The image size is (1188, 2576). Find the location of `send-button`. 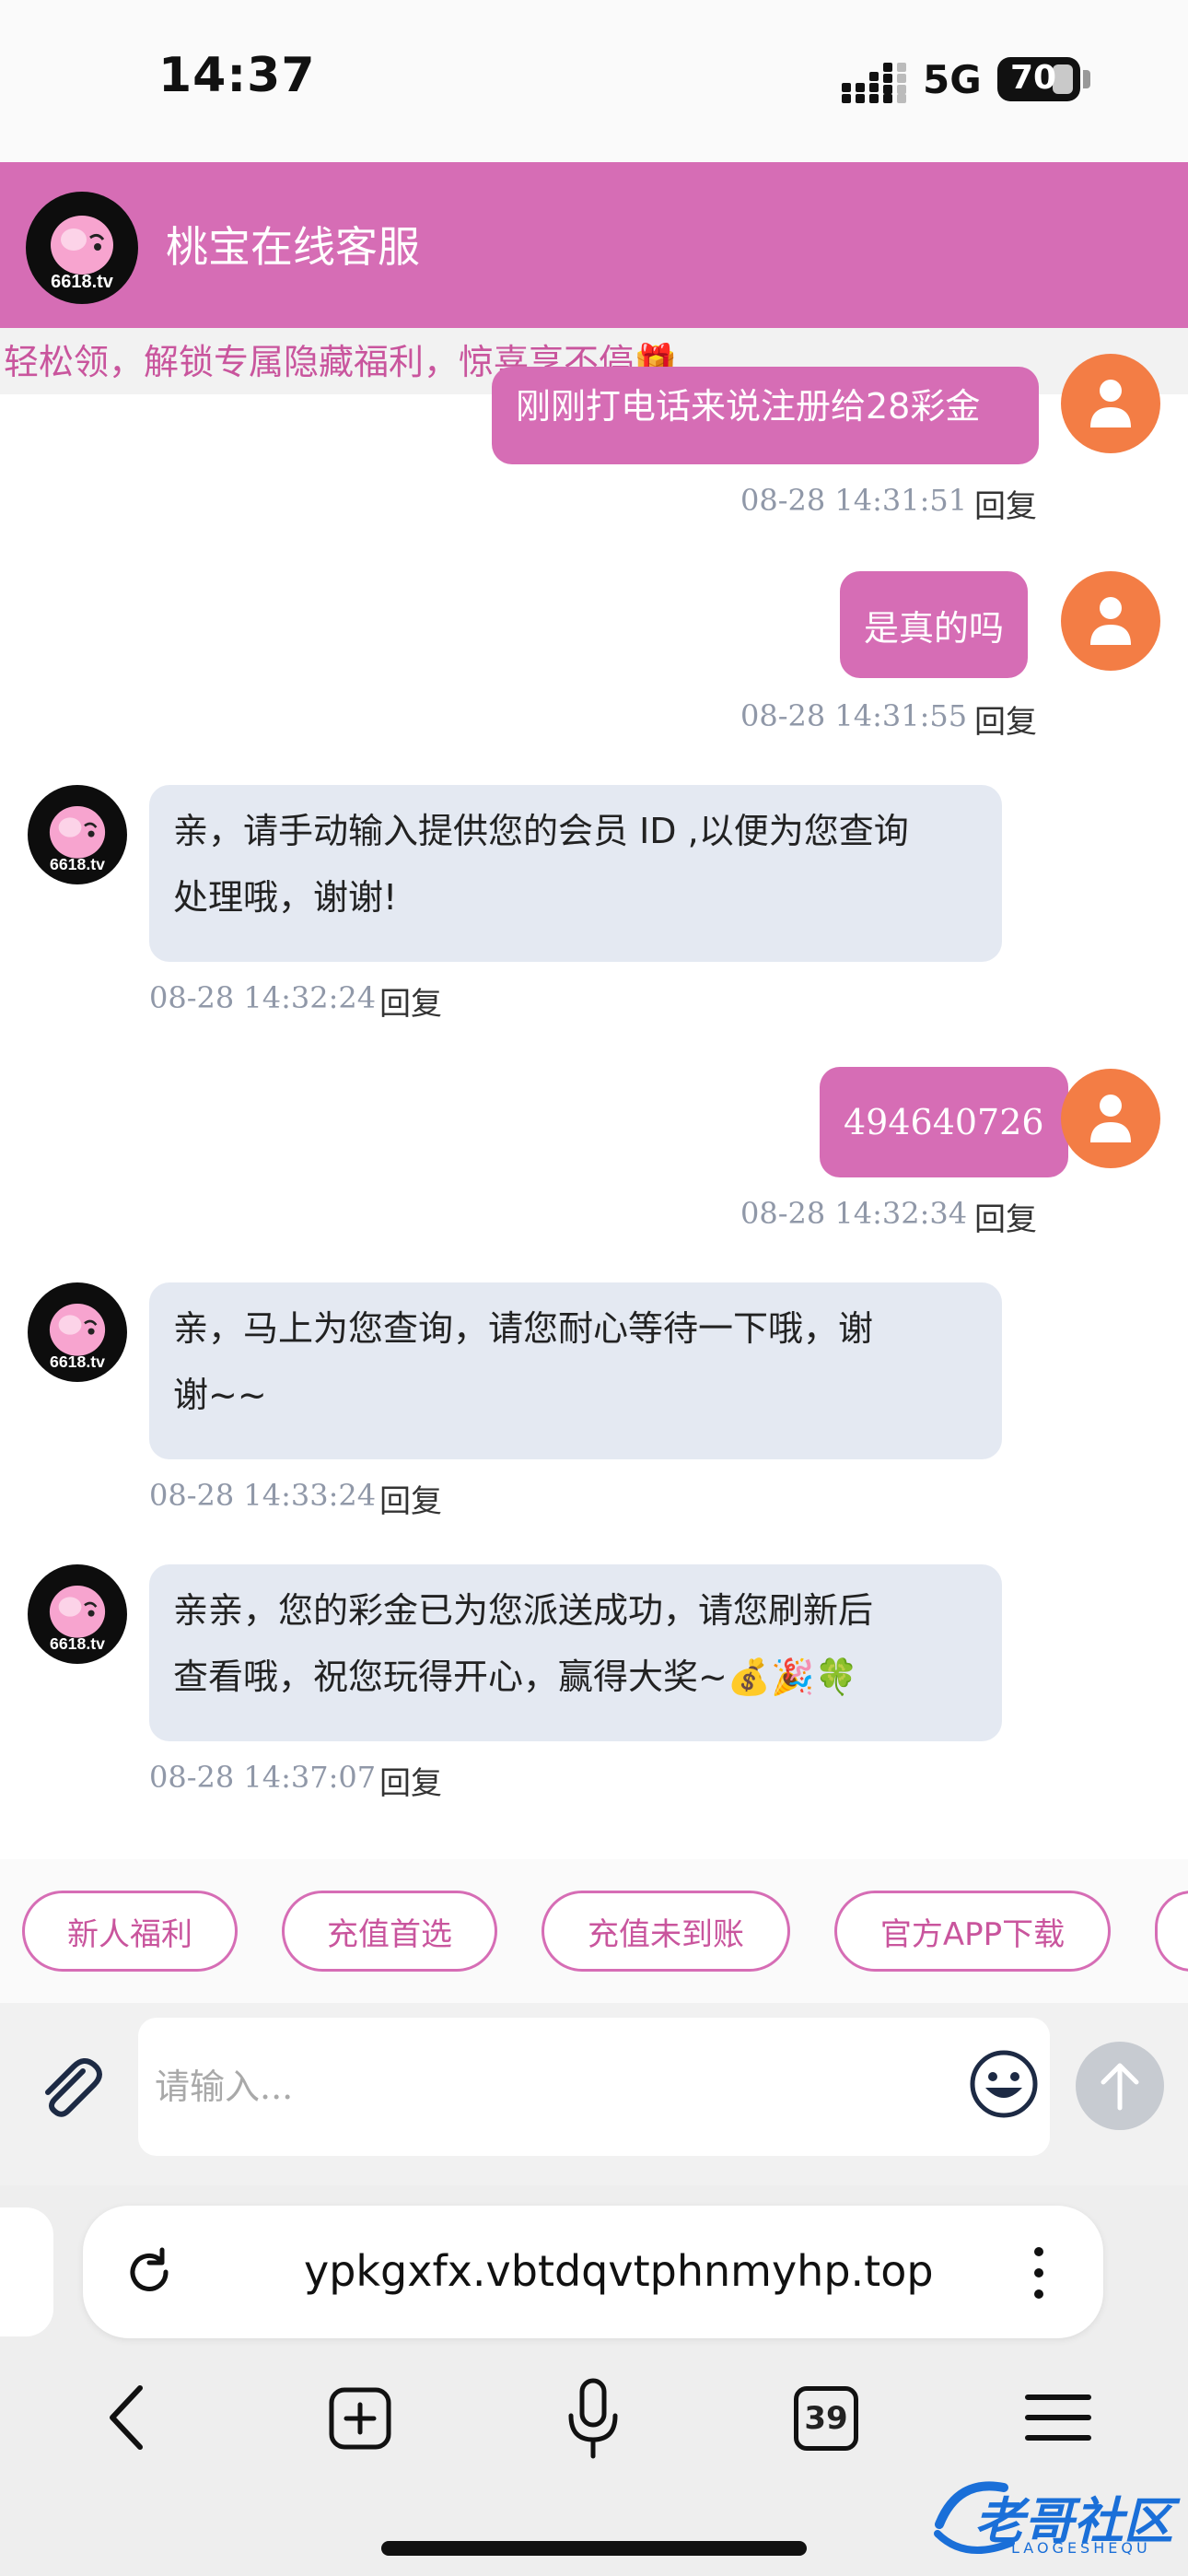

send-button is located at coordinates (1120, 2086).